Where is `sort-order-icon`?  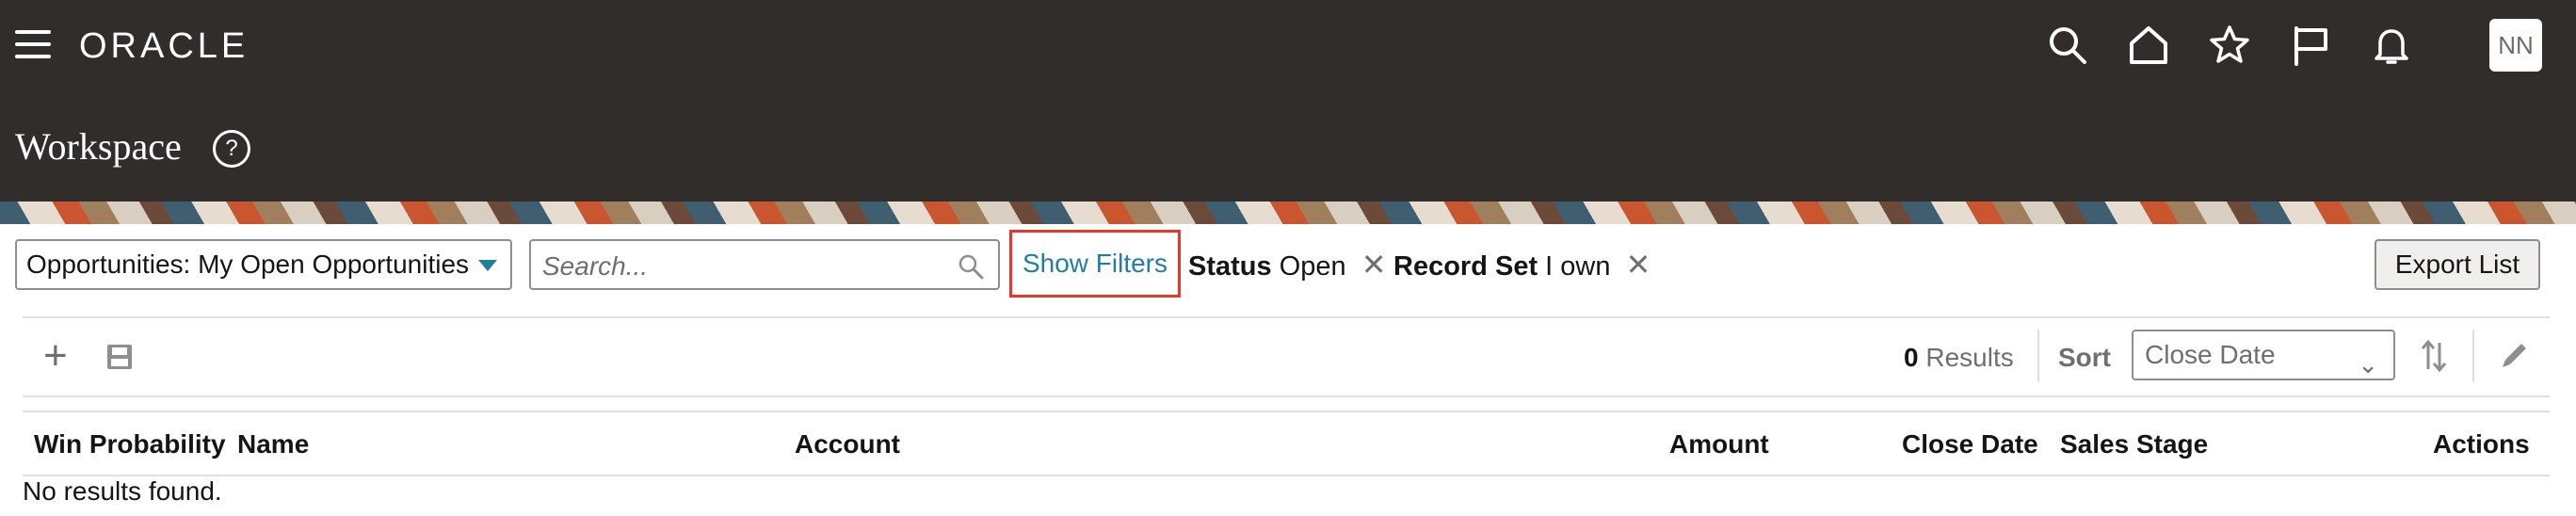 sort-order-icon is located at coordinates (2434, 356).